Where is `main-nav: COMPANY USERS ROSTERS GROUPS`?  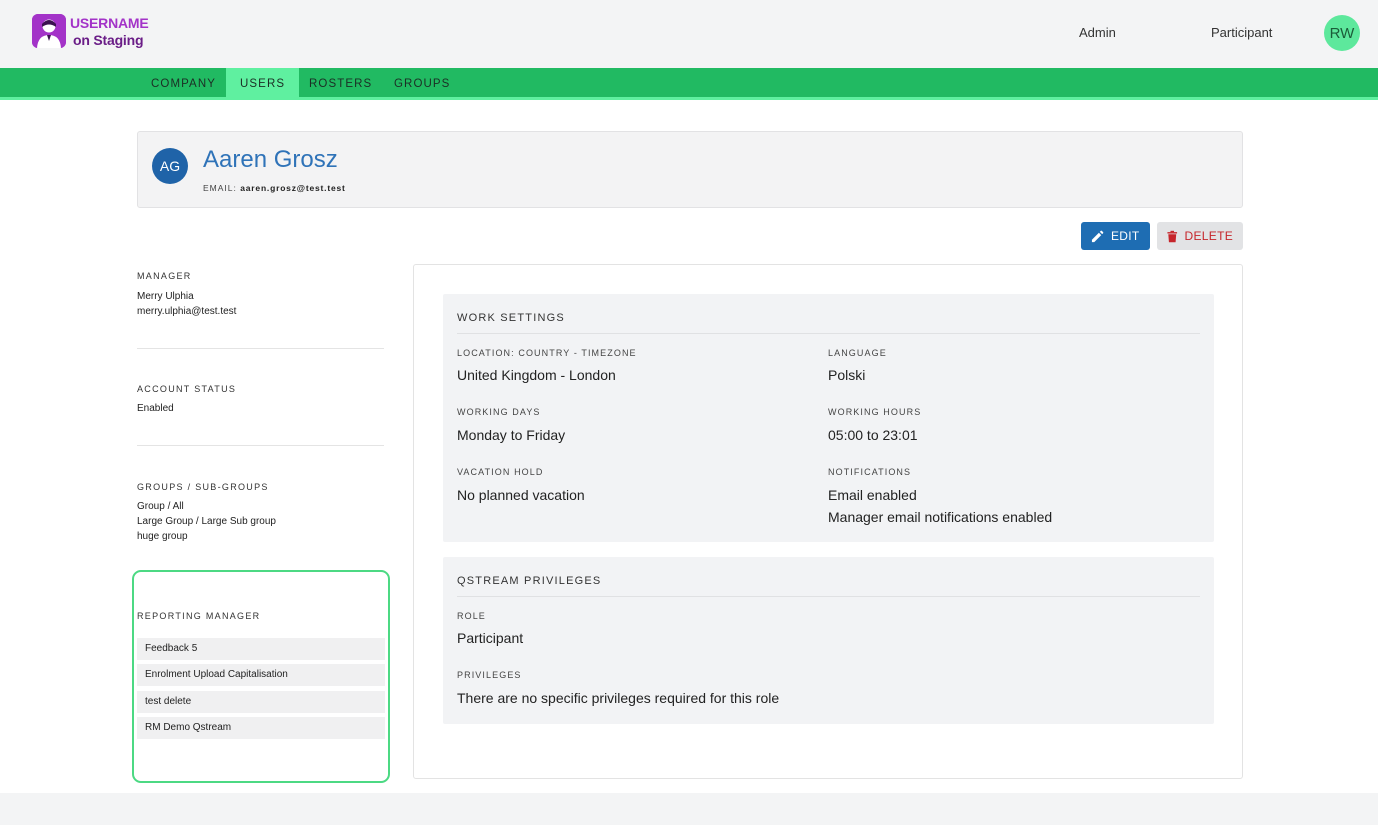
main-nav: COMPANY USERS ROSTERS GROUPS is located at coordinates (689, 84).